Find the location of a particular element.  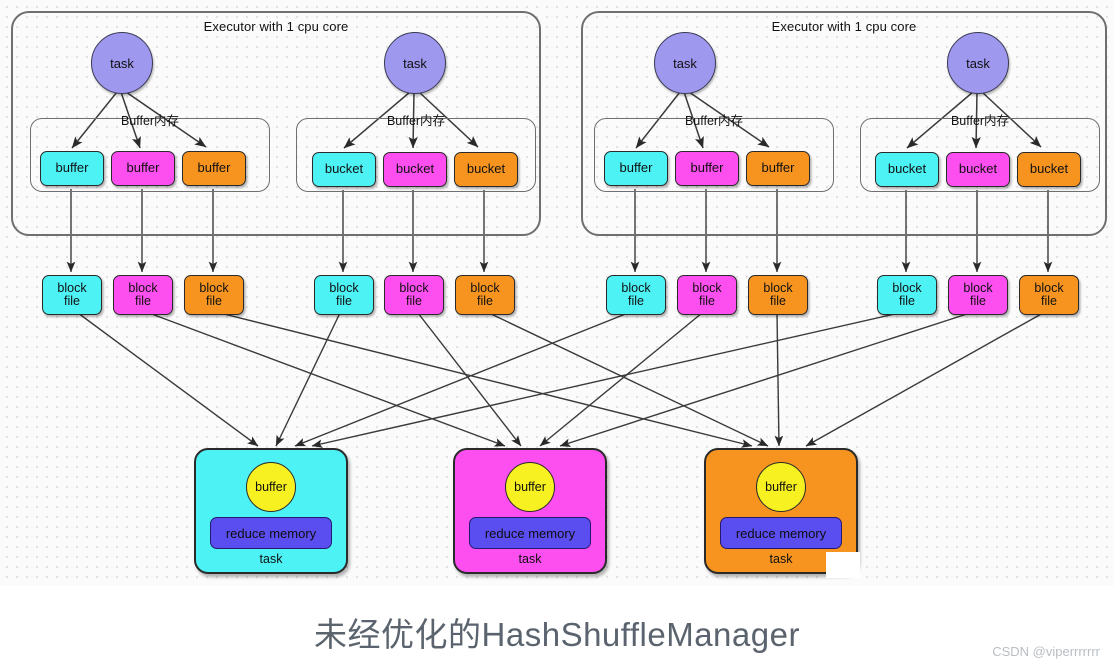

reduce-buffer-circle-magenta: buffer is located at coordinates (530, 487).